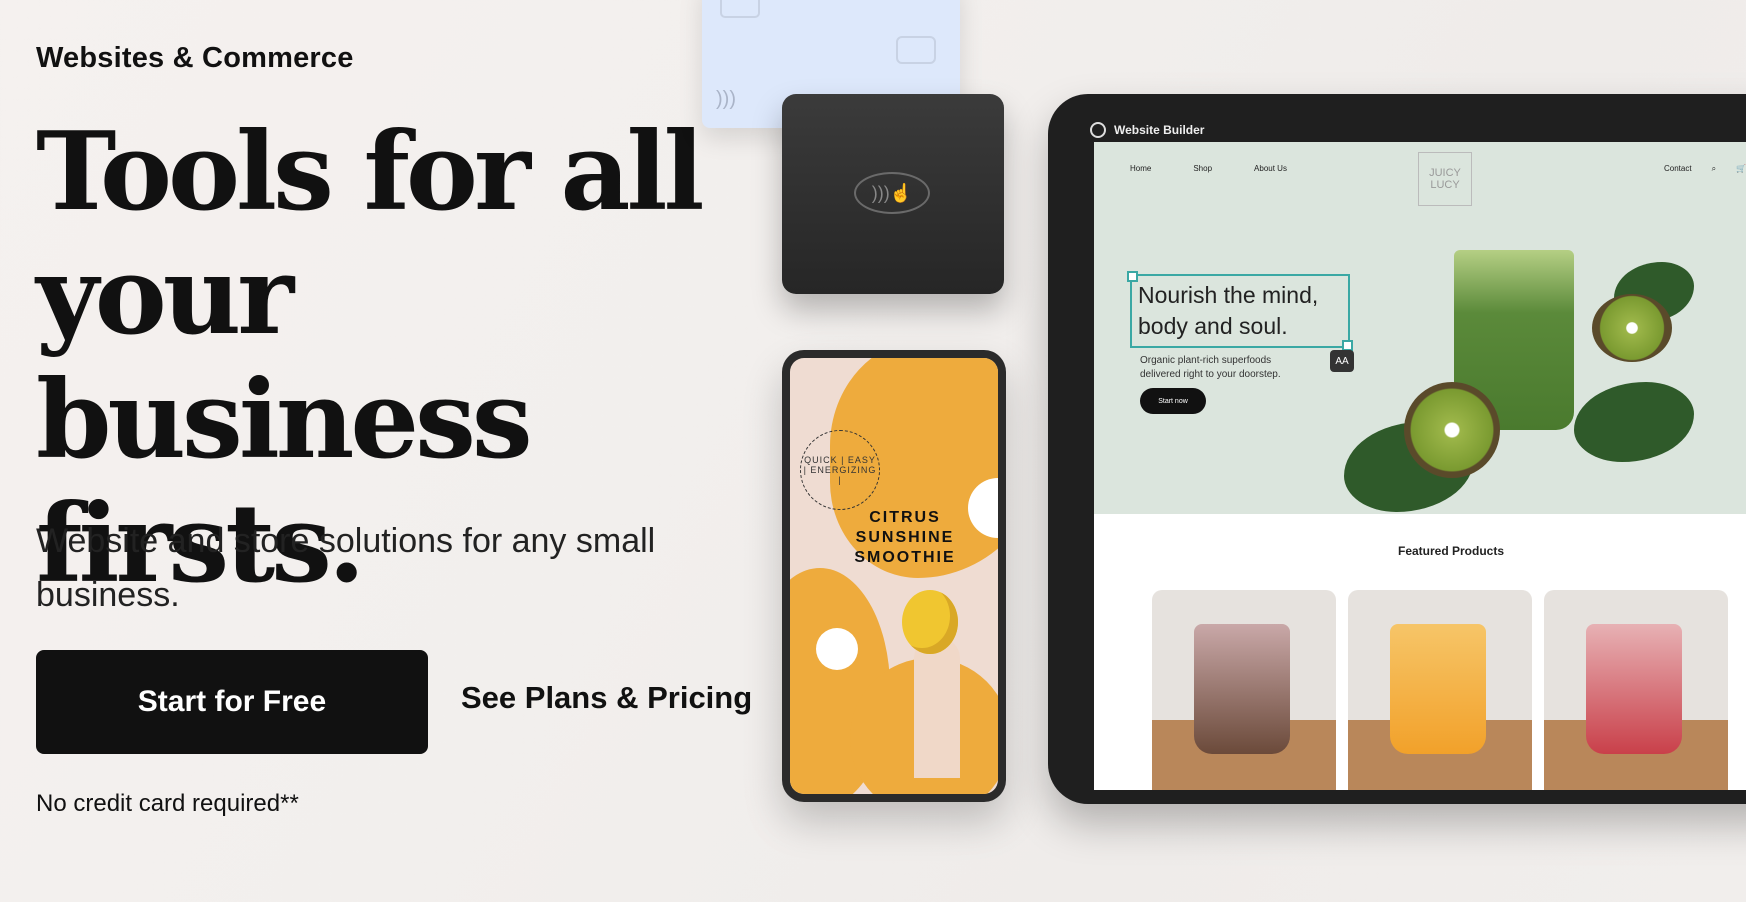 The image size is (1746, 902). Describe the element at coordinates (837, 649) in the screenshot. I see `white-circle` at that location.